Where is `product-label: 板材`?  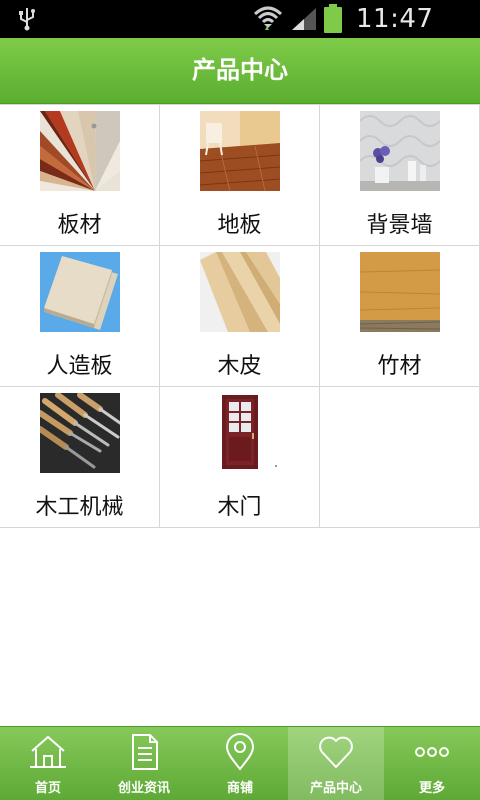 product-label: 板材 is located at coordinates (79, 225).